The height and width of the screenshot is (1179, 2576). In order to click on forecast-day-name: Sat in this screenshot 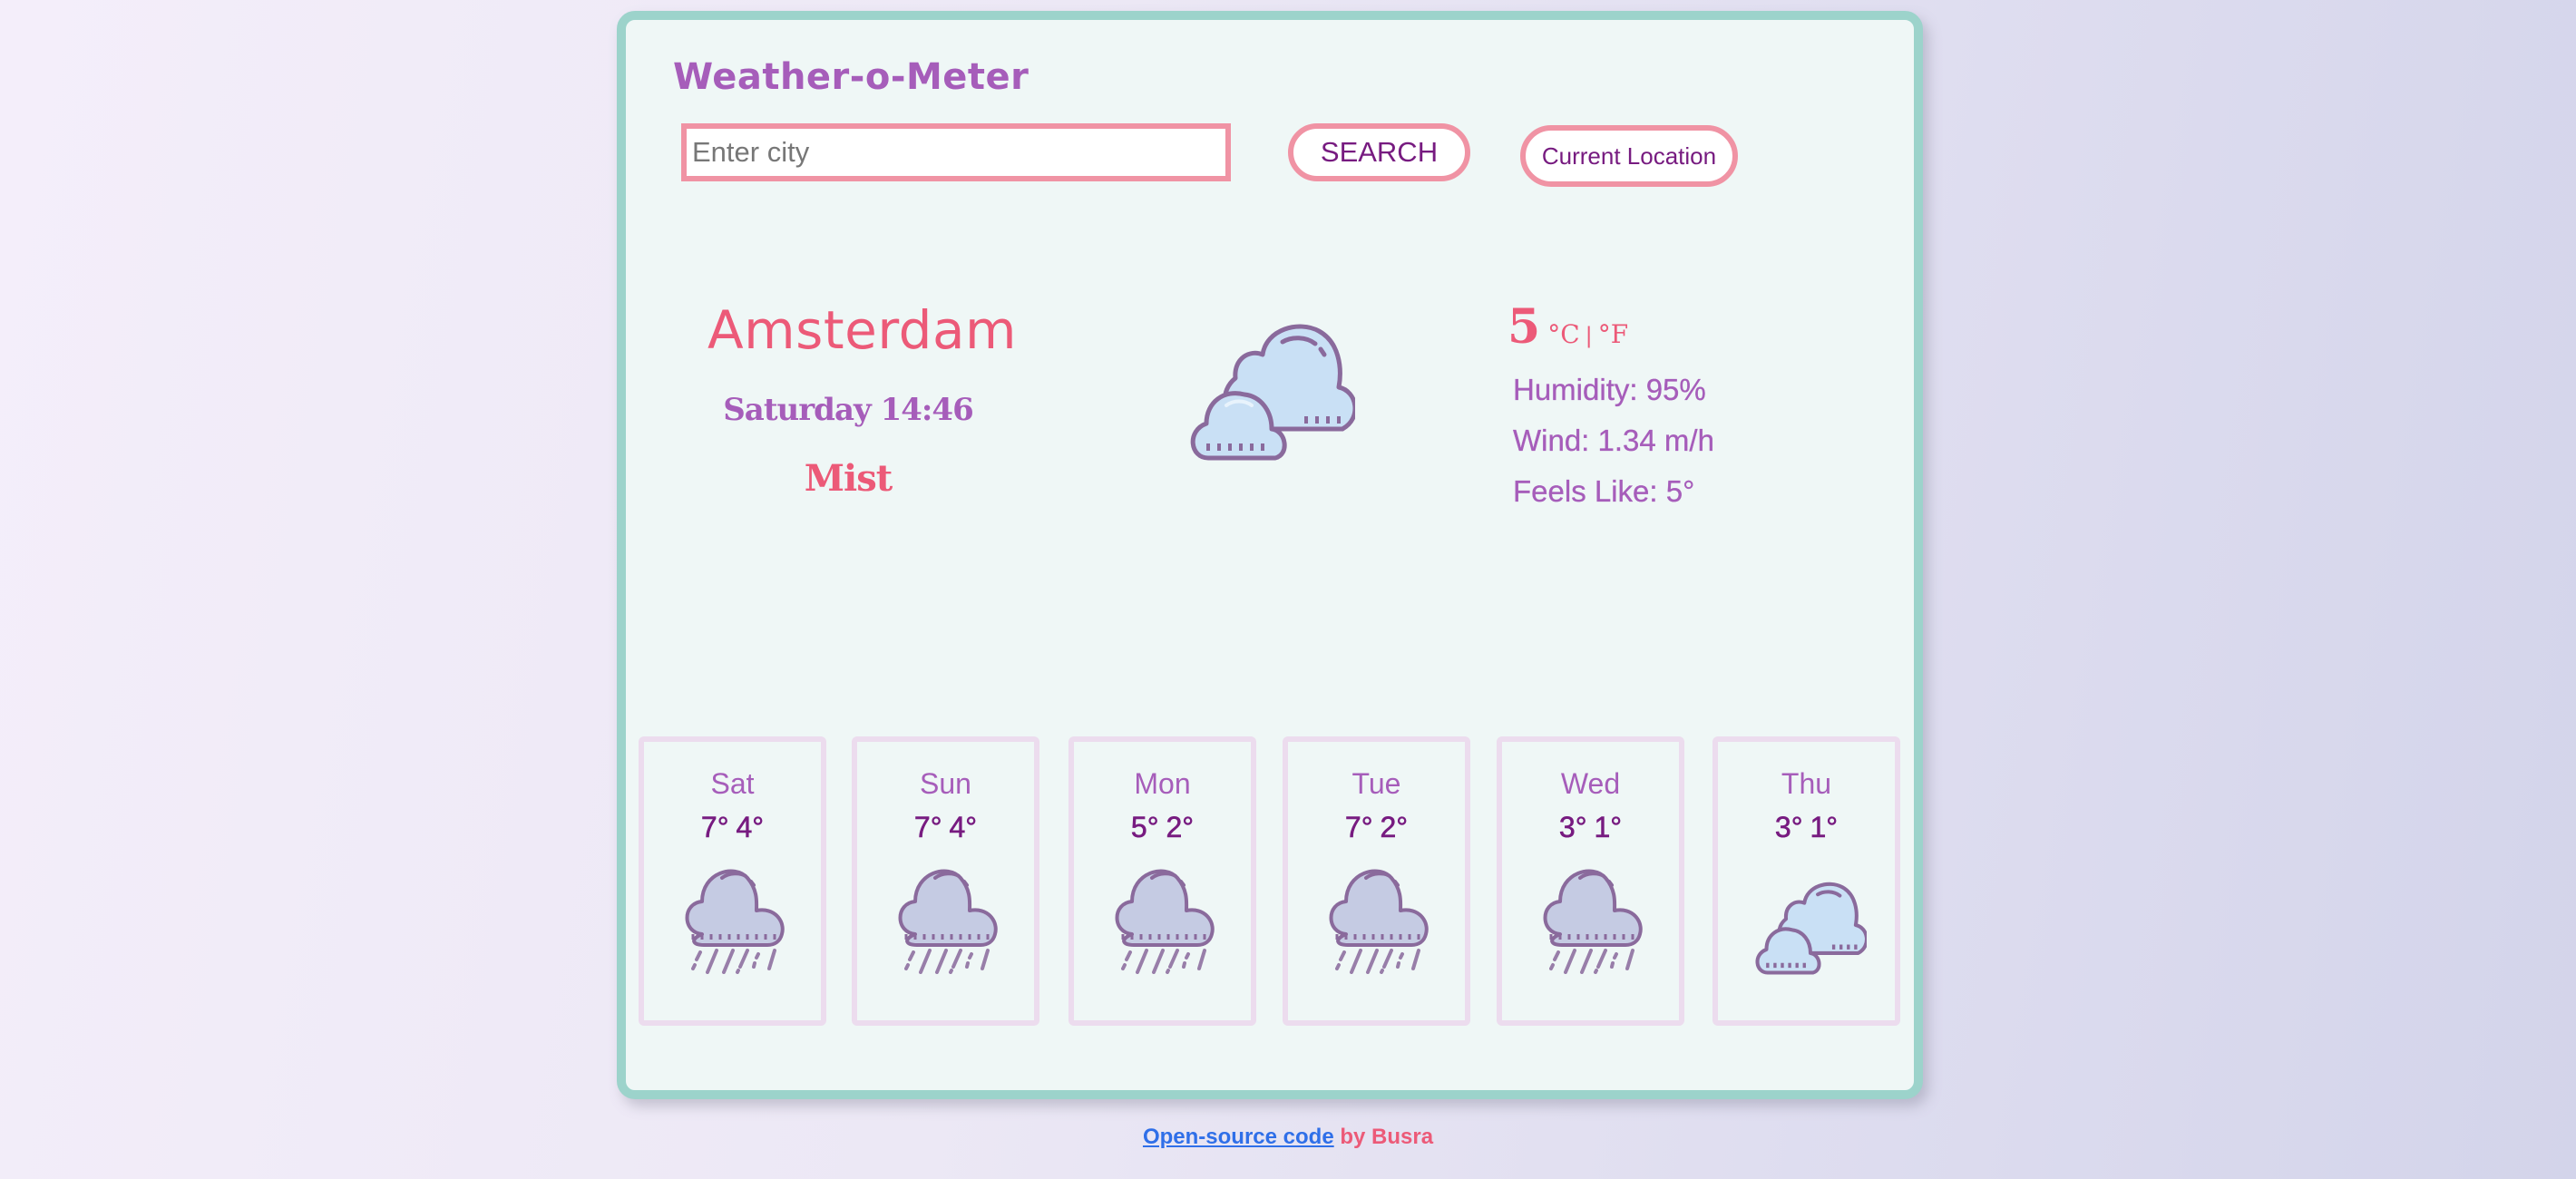, I will do `click(732, 783)`.